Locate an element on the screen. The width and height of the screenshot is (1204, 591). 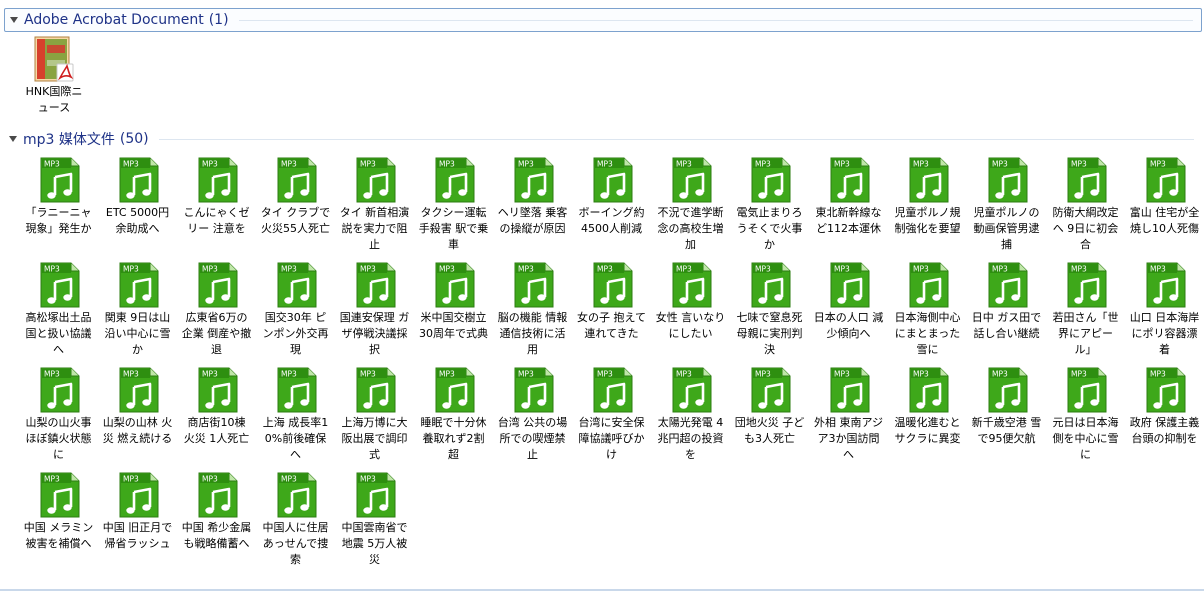
file-name: 東北新幹線など112本運休 is located at coordinates (848, 220).